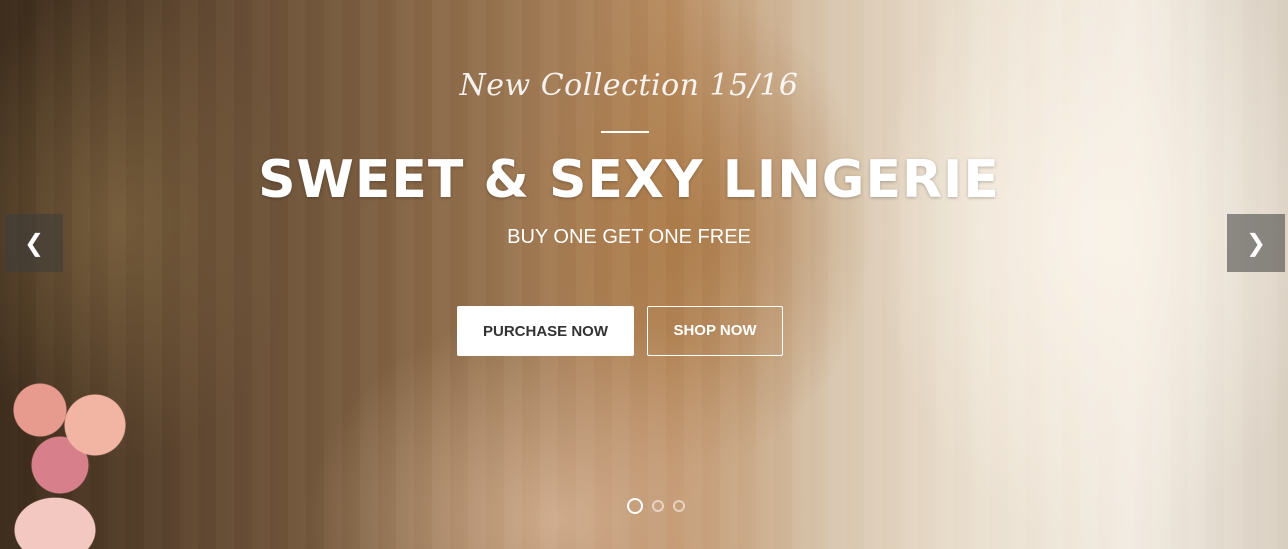 The image size is (1288, 549). What do you see at coordinates (625, 132) in the screenshot?
I see `caption-divider` at bounding box center [625, 132].